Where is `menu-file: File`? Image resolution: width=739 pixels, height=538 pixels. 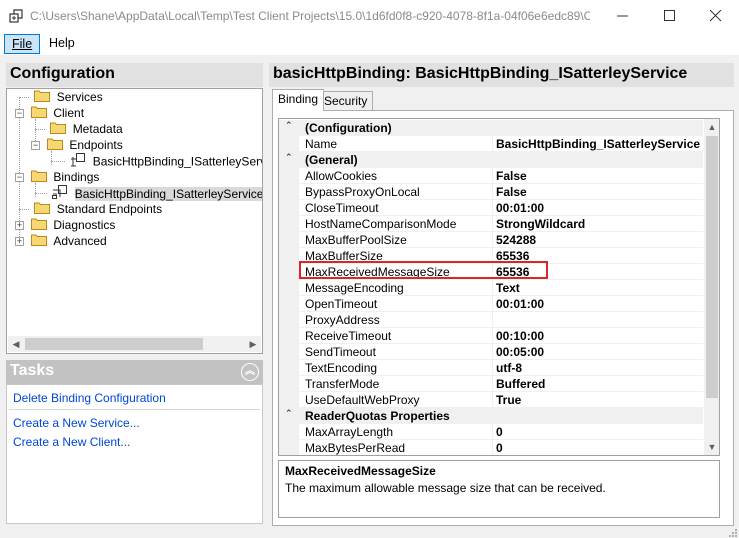 menu-file: File is located at coordinates (22, 44).